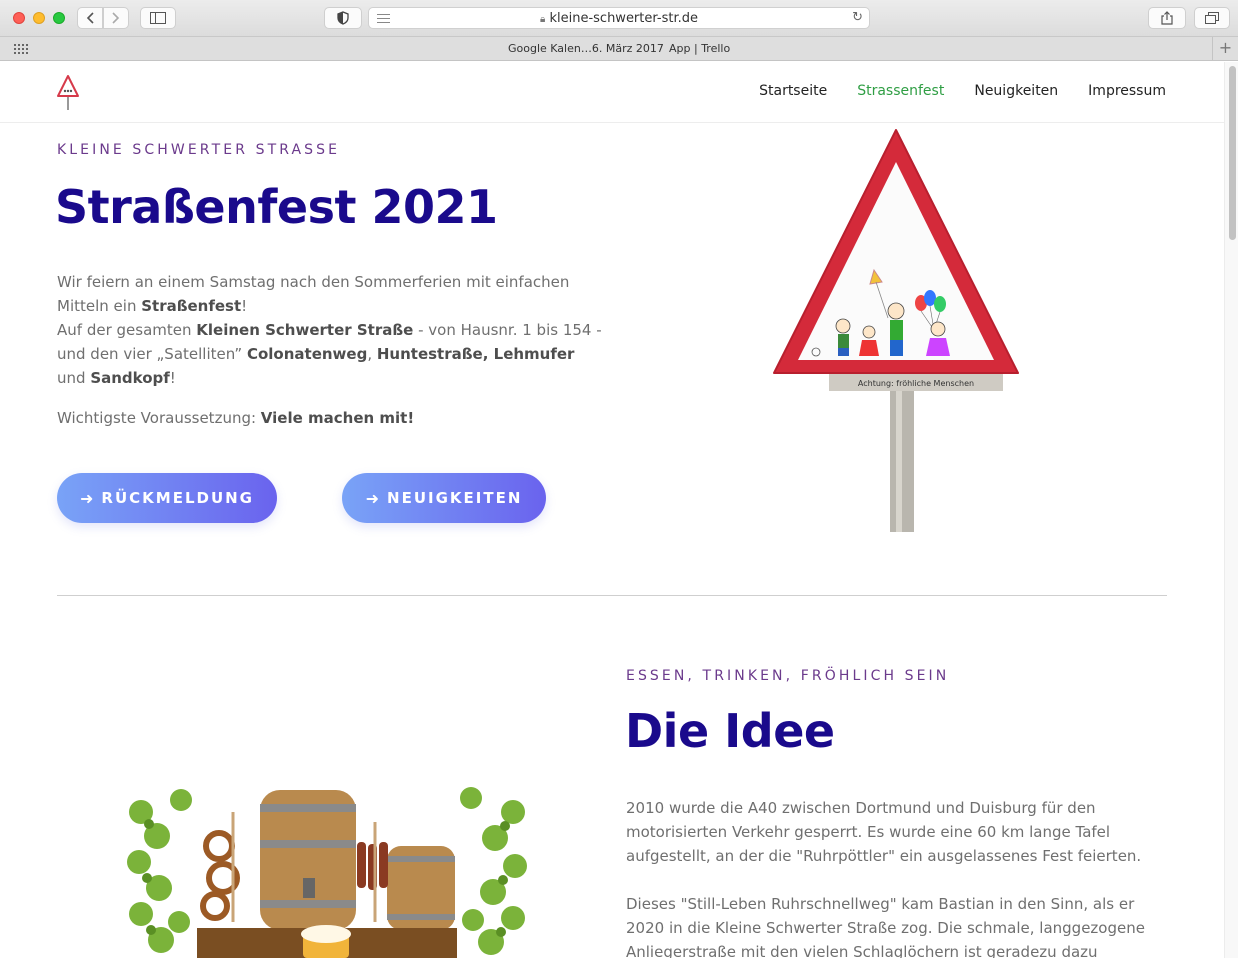 The width and height of the screenshot is (1238, 958). What do you see at coordinates (59, 18) in the screenshot?
I see `zoom-window-button` at bounding box center [59, 18].